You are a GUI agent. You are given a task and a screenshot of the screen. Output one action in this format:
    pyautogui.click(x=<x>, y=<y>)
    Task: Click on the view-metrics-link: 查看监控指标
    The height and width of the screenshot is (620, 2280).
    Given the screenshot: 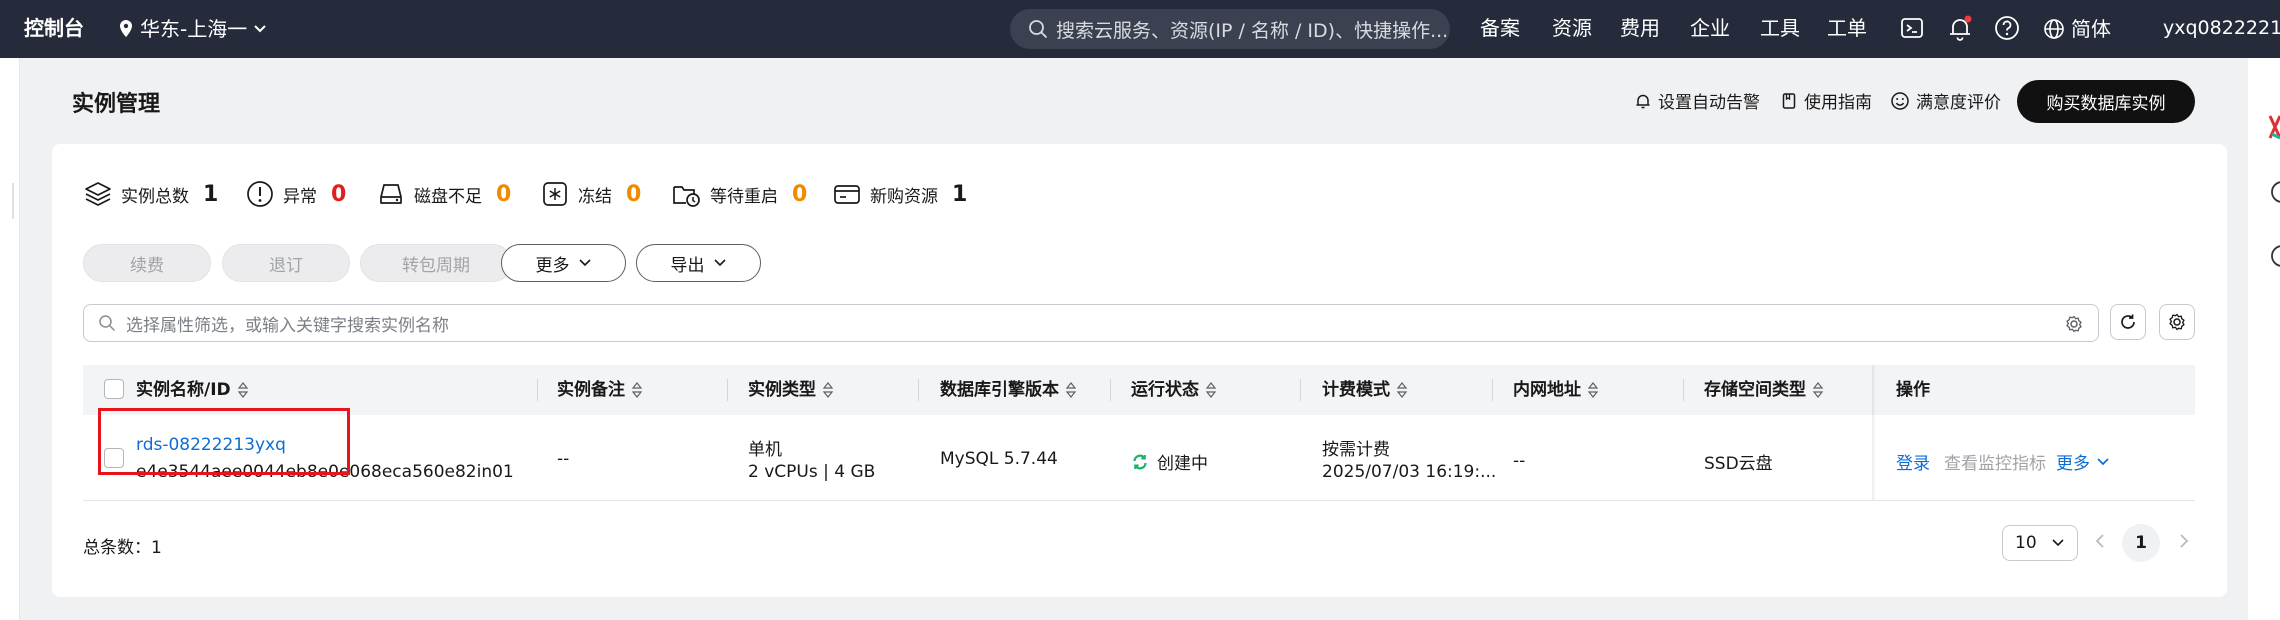 What is the action you would take?
    pyautogui.click(x=1995, y=461)
    